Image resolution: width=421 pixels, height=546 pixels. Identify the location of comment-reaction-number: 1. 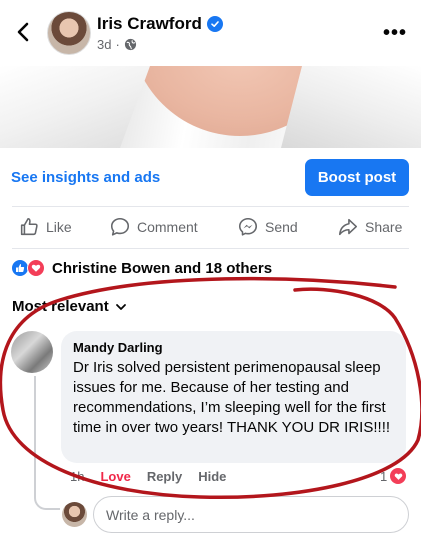
(384, 476).